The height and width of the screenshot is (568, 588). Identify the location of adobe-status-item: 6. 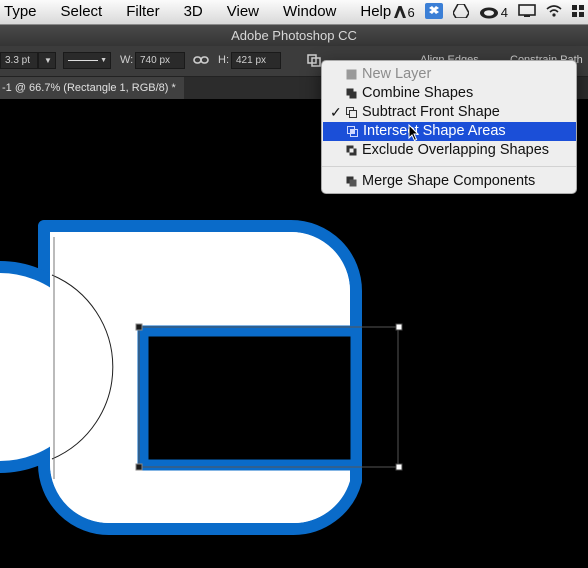
(404, 12).